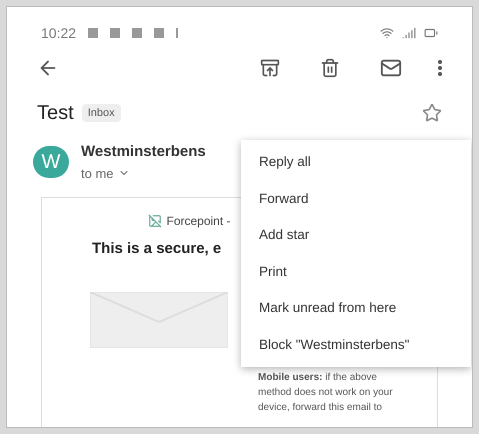 The width and height of the screenshot is (479, 434). I want to click on delete-button, so click(330, 68).